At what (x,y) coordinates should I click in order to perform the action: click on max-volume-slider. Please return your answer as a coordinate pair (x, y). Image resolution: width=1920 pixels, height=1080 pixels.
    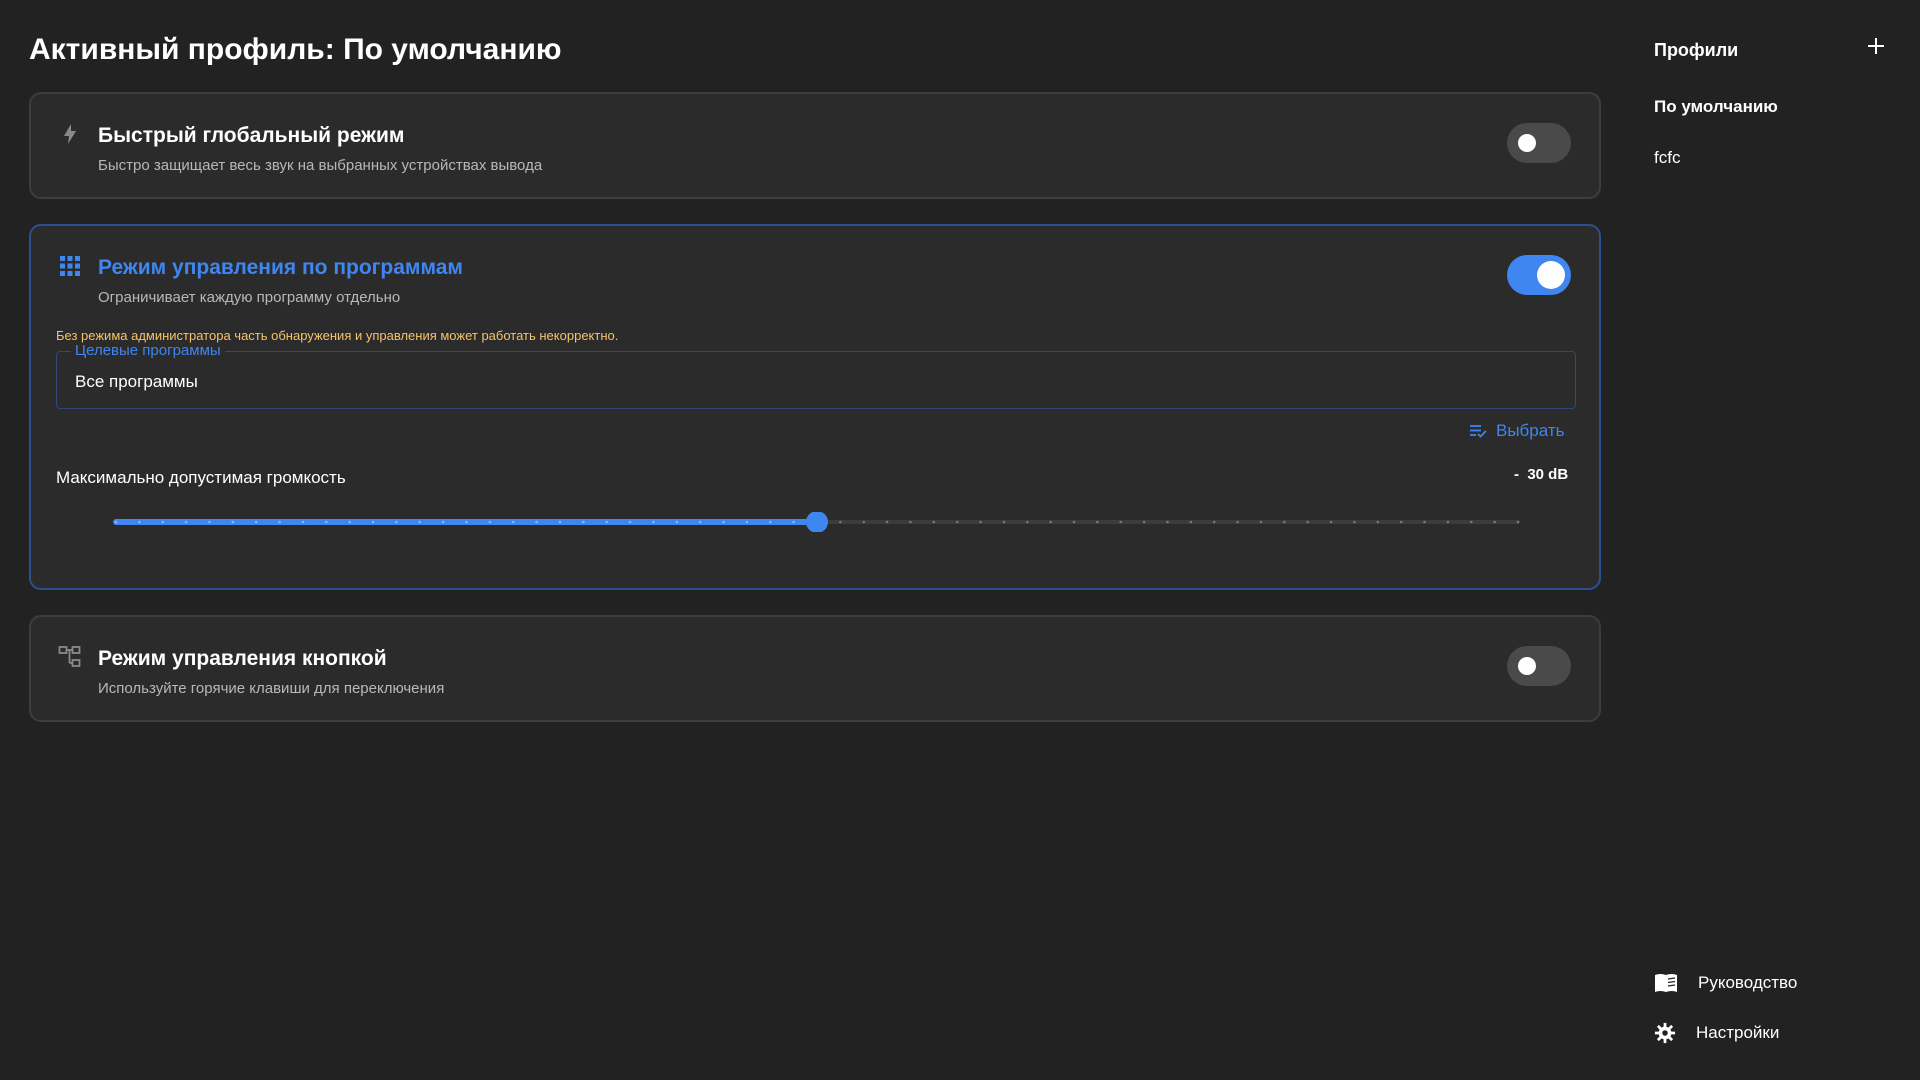
    Looking at the image, I should click on (816, 522).